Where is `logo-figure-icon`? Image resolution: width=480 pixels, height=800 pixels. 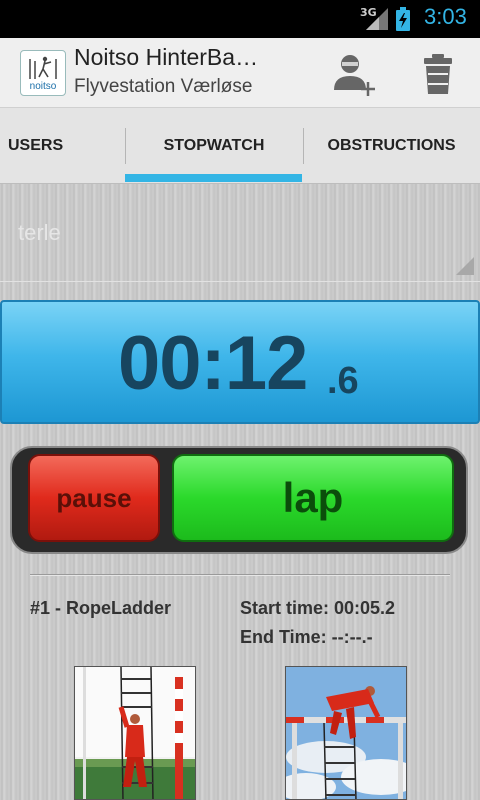 logo-figure-icon is located at coordinates (43, 67).